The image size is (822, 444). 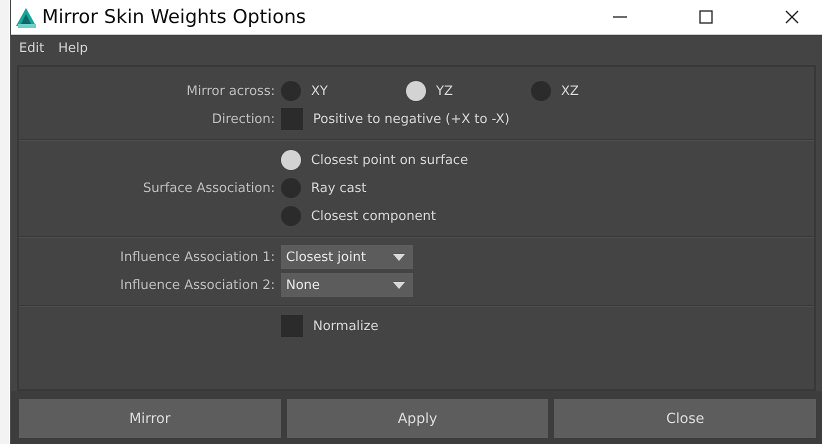 What do you see at coordinates (347, 285) in the screenshot?
I see `dropdown: None` at bounding box center [347, 285].